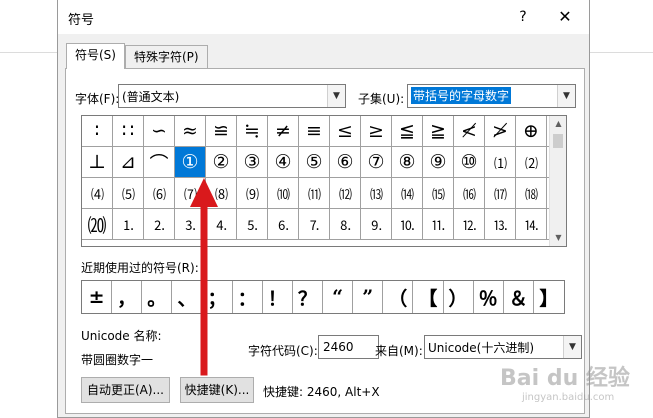 The image size is (653, 418). I want to click on symbol-cell: ≒, so click(252, 131).